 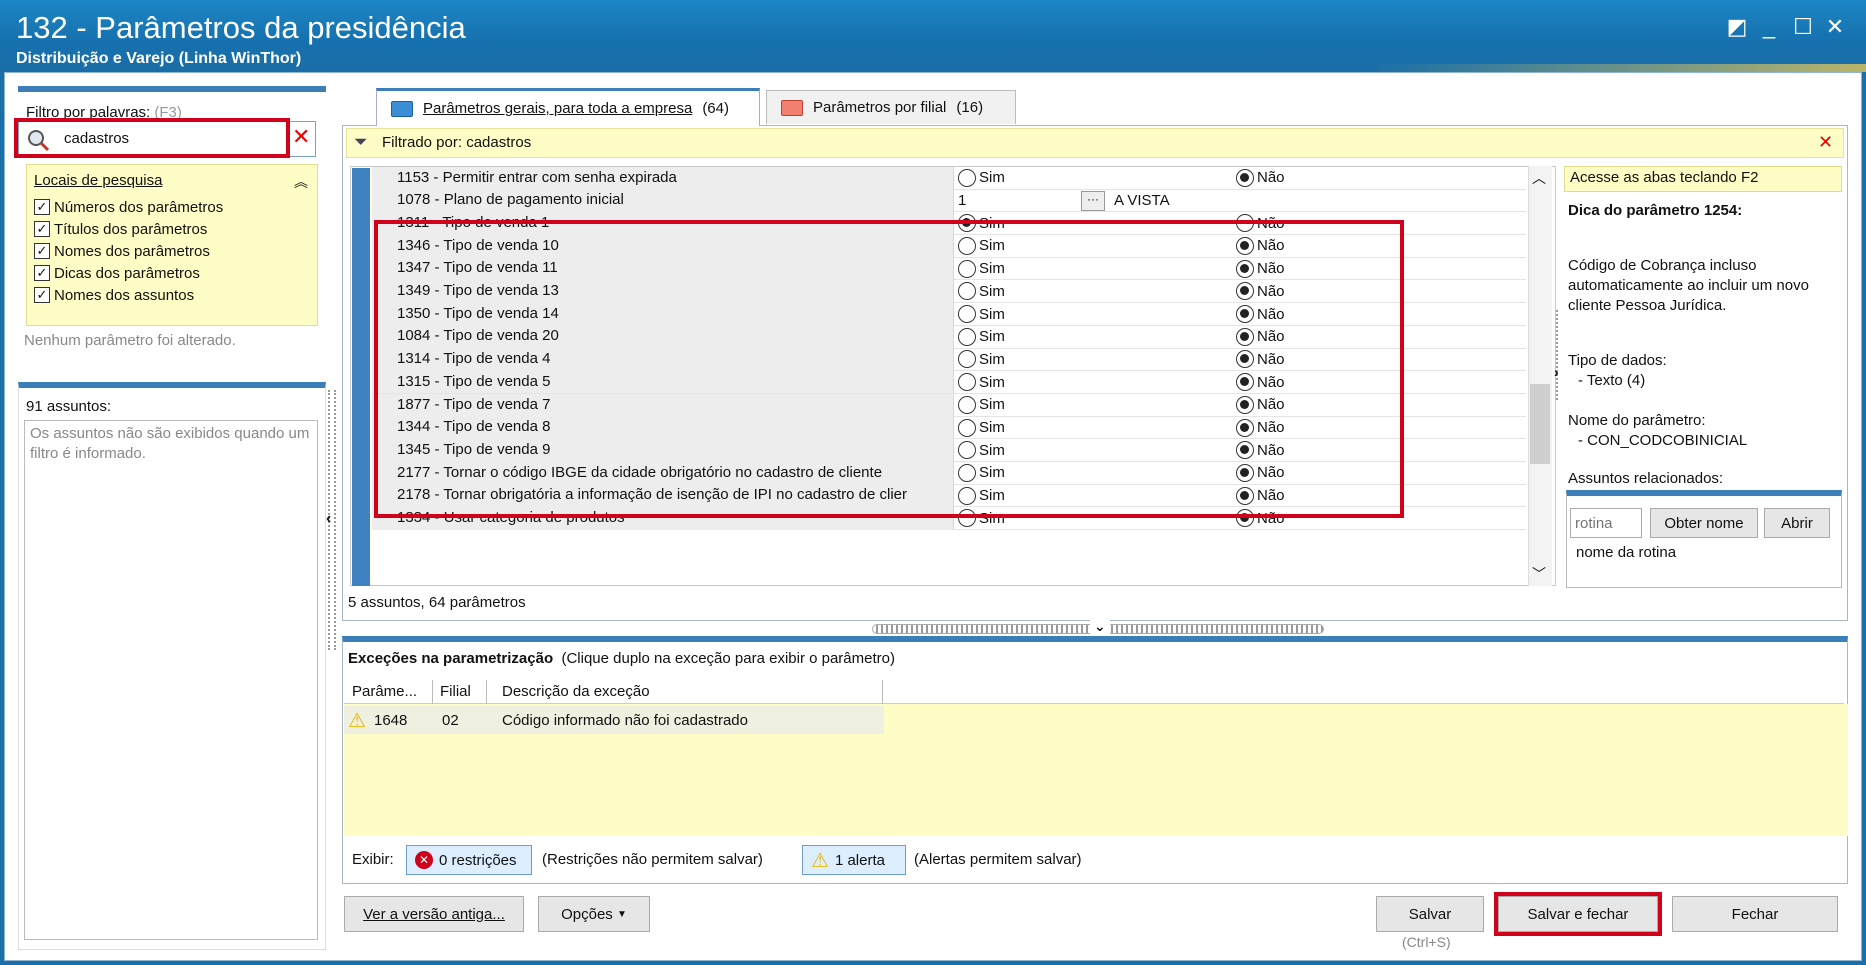 What do you see at coordinates (1835, 27) in the screenshot?
I see `close-button: ✕` at bounding box center [1835, 27].